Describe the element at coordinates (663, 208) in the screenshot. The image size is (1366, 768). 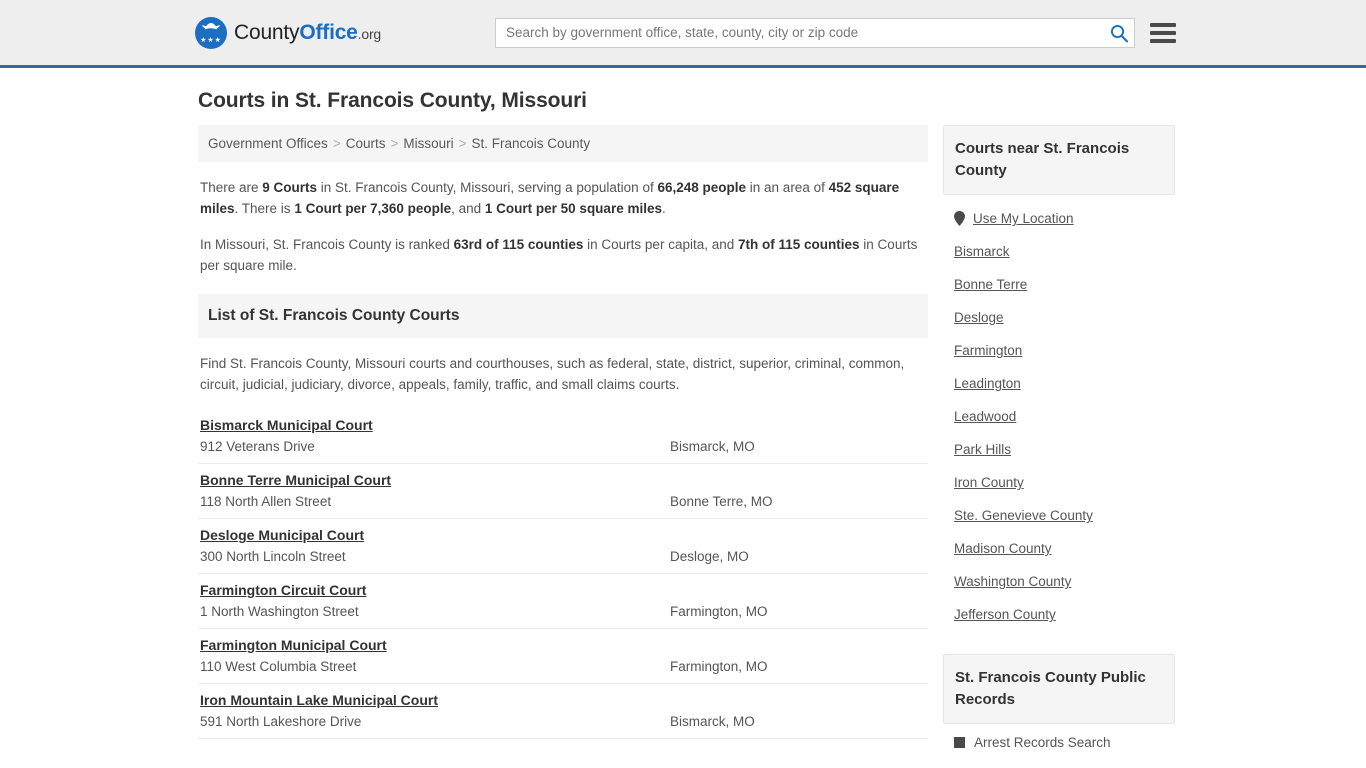
I see `intro-stat-text: .` at that location.